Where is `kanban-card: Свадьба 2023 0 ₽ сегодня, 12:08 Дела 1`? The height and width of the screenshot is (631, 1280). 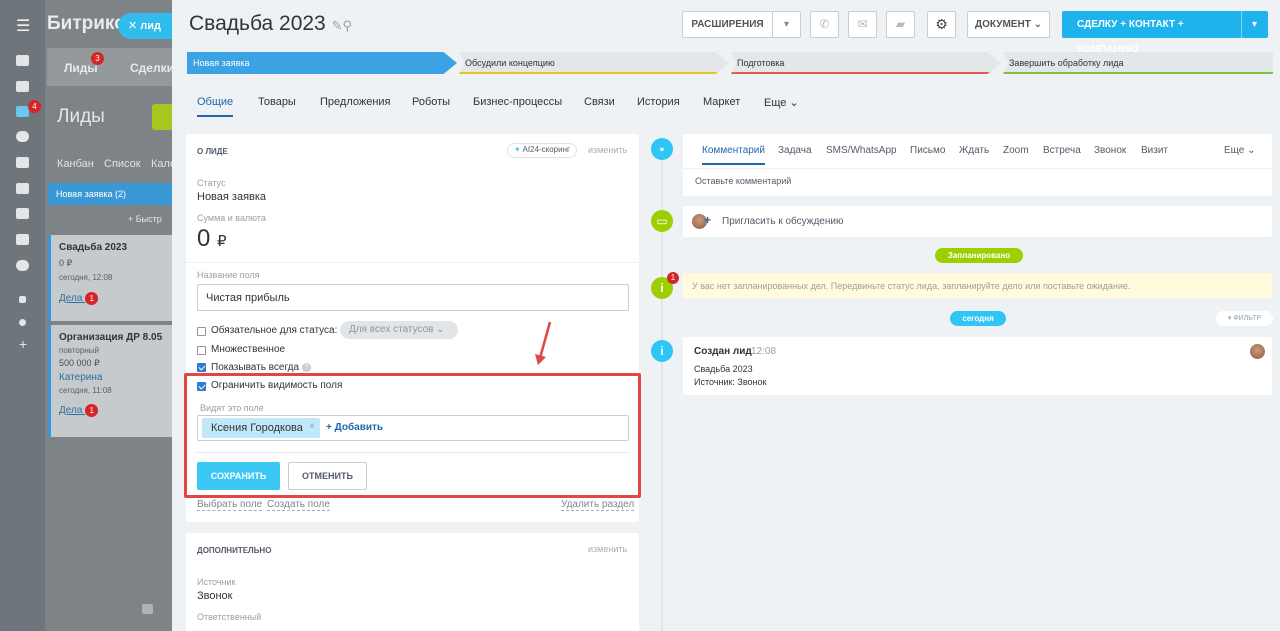 kanban-card: Свадьба 2023 0 ₽ сегодня, 12:08 Дела 1 is located at coordinates (110, 278).